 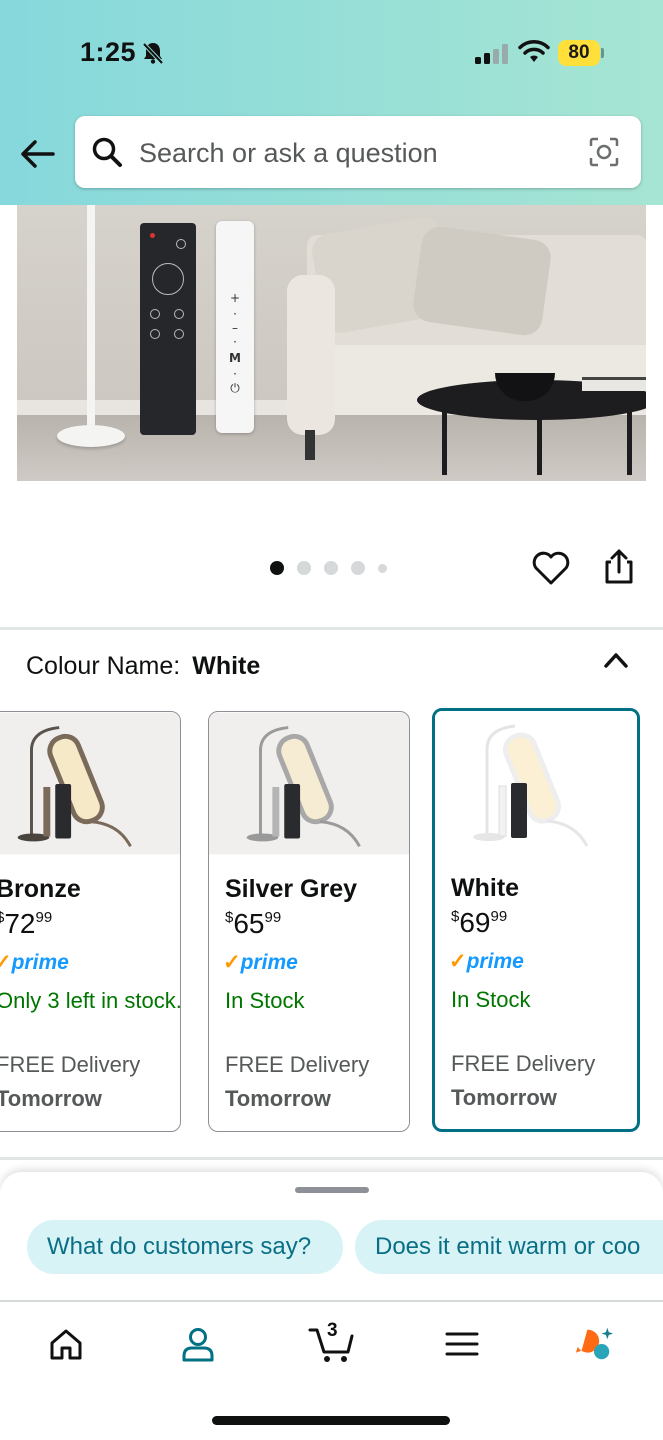 I want to click on floor-lamp-pole, so click(x=91, y=317).